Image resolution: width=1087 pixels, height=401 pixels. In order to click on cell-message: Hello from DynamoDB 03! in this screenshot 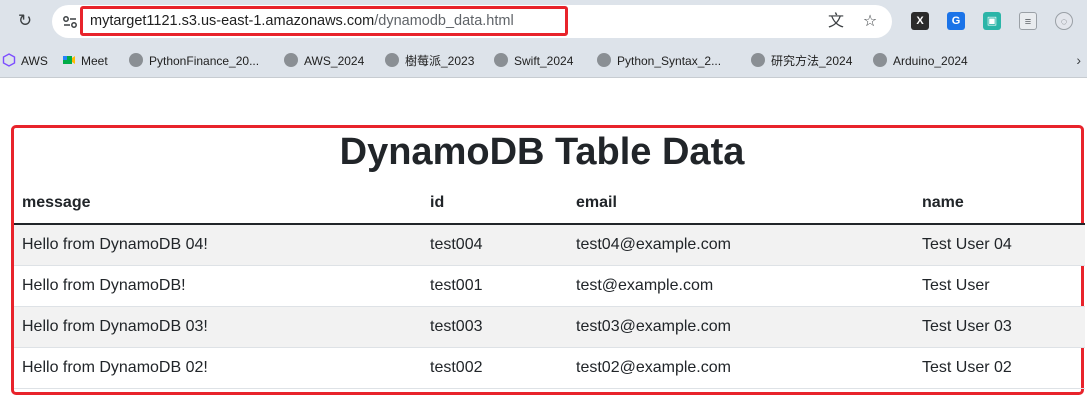, I will do `click(218, 327)`.